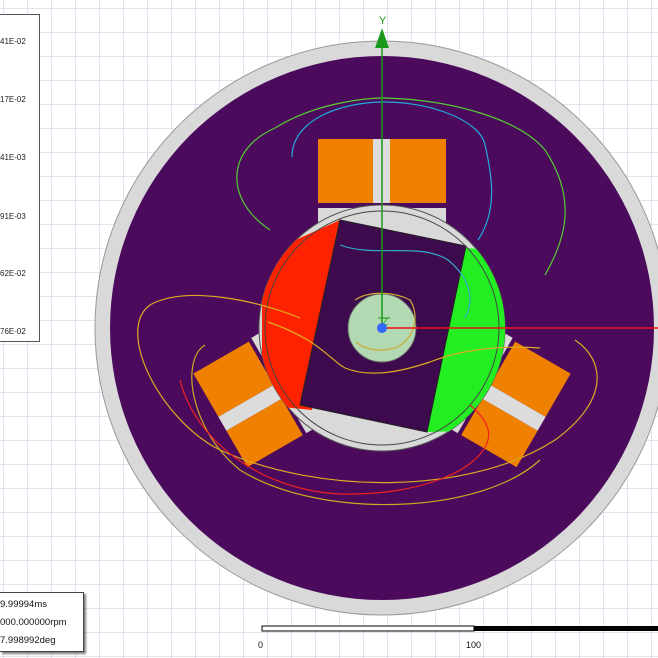  What do you see at coordinates (418, 171) in the screenshot?
I see `coil-top-right` at bounding box center [418, 171].